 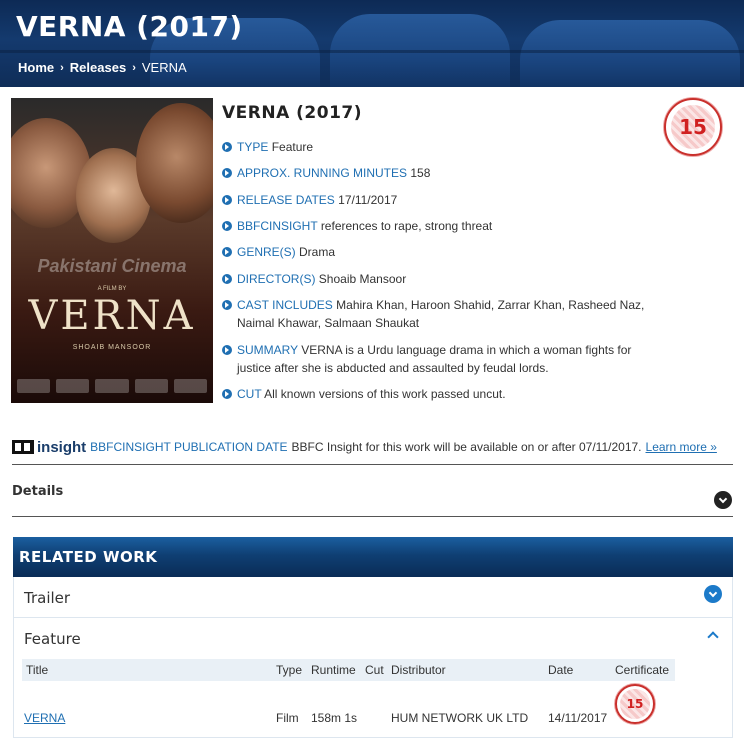 What do you see at coordinates (681, 447) in the screenshot?
I see `learn-more-link: Learn more »` at bounding box center [681, 447].